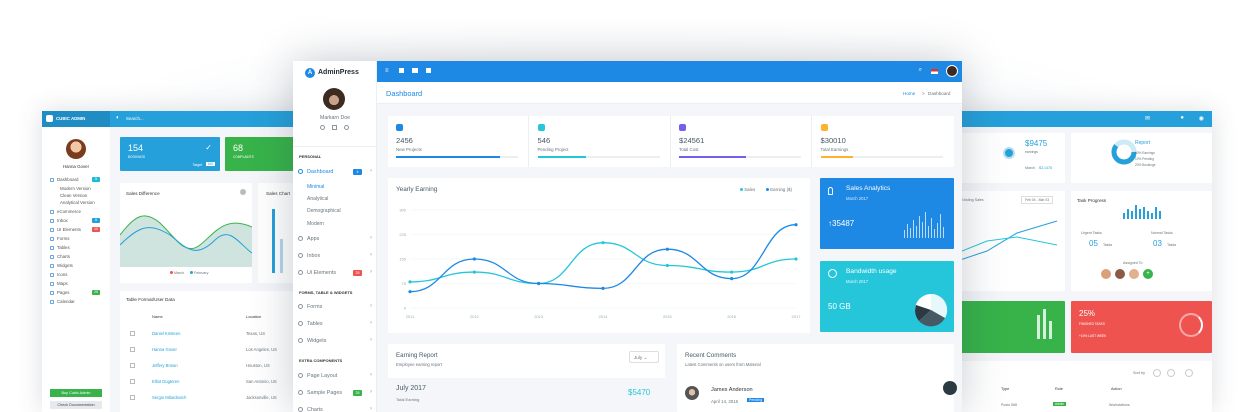 Image resolution: width=1254 pixels, height=412 pixels. Describe the element at coordinates (164, 349) in the screenshot. I see `cell-name: Hanna Gover` at that location.